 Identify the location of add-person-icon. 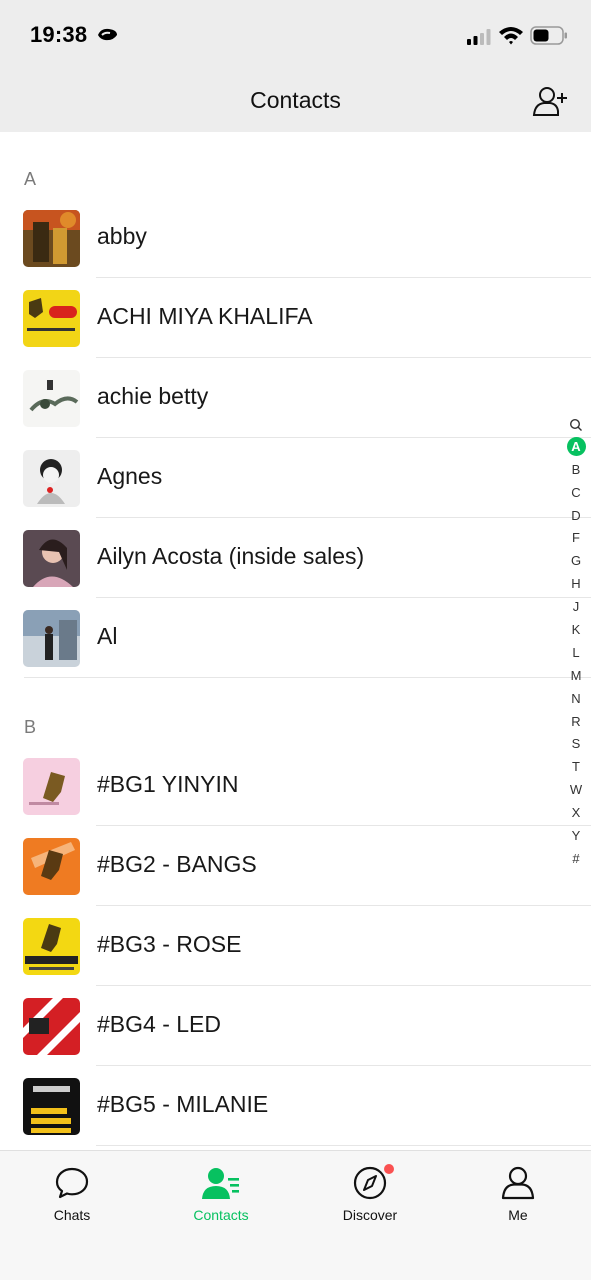
(549, 101).